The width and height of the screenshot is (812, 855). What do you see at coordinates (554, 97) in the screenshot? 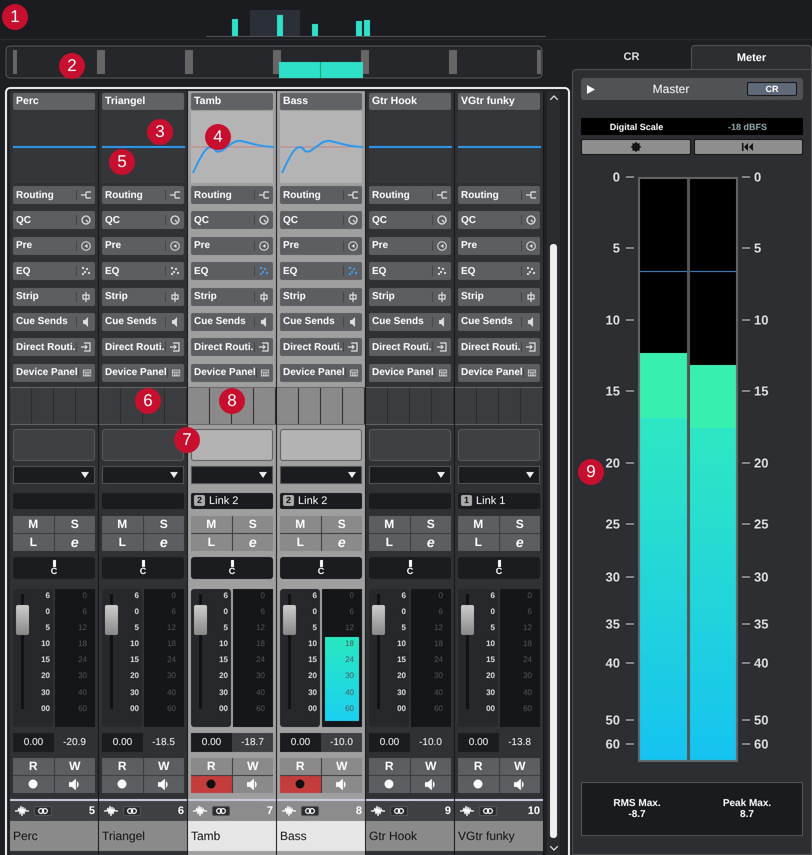
I see `chevron-up-icon` at bounding box center [554, 97].